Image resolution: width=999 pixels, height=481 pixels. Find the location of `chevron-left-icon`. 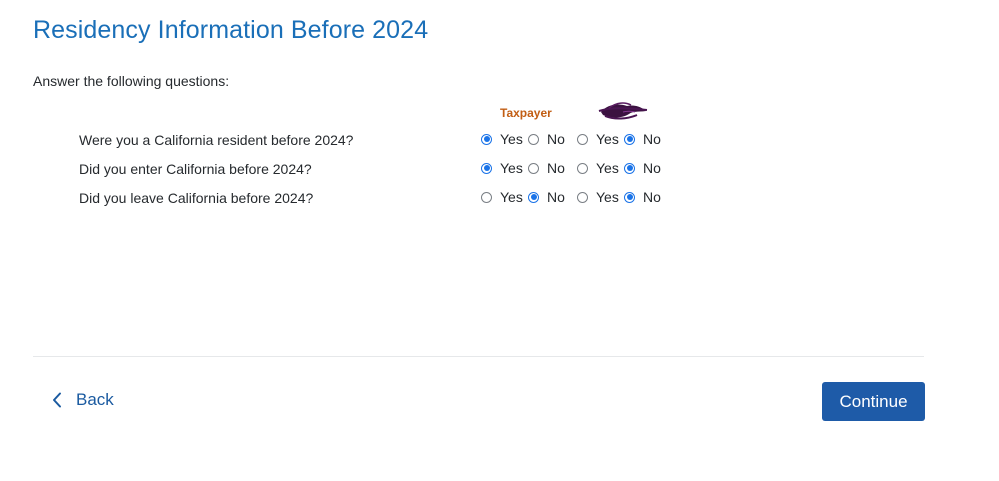

chevron-left-icon is located at coordinates (57, 400).